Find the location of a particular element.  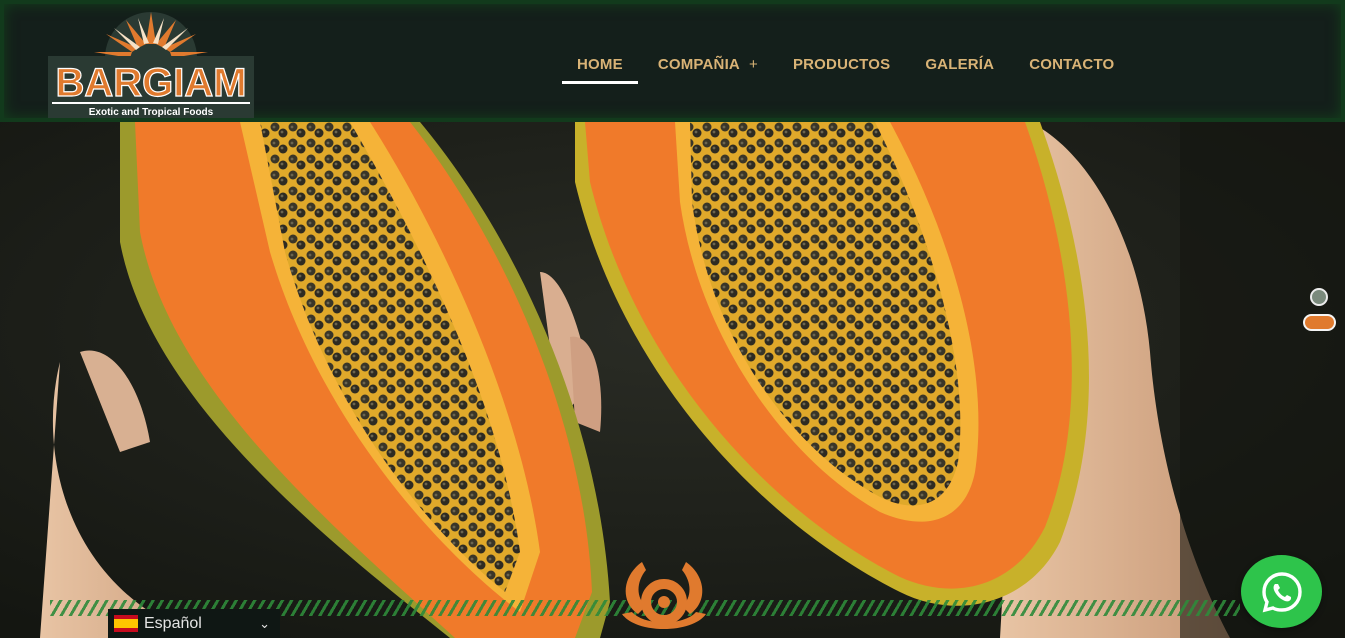

spain-flag-icon is located at coordinates (126, 623).